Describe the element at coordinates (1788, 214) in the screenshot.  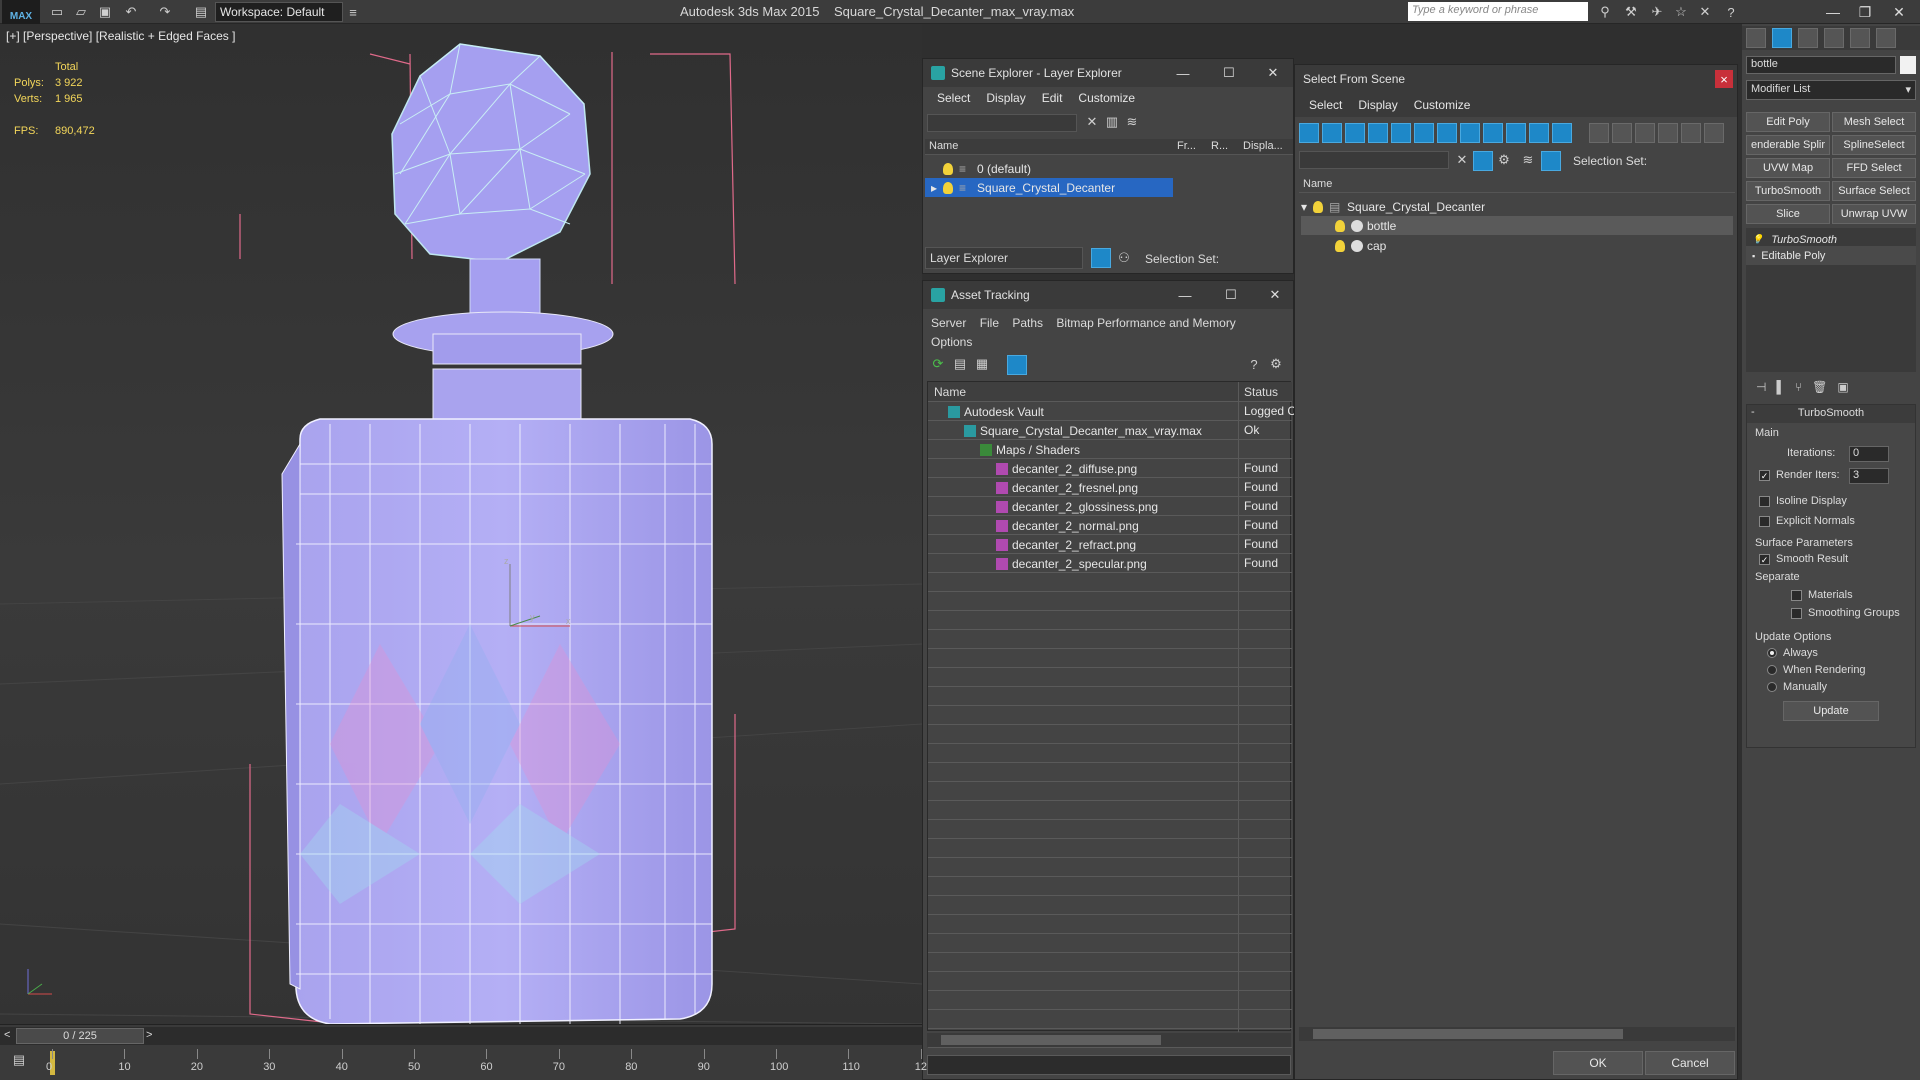
I see `modifier-button: Slice` at that location.